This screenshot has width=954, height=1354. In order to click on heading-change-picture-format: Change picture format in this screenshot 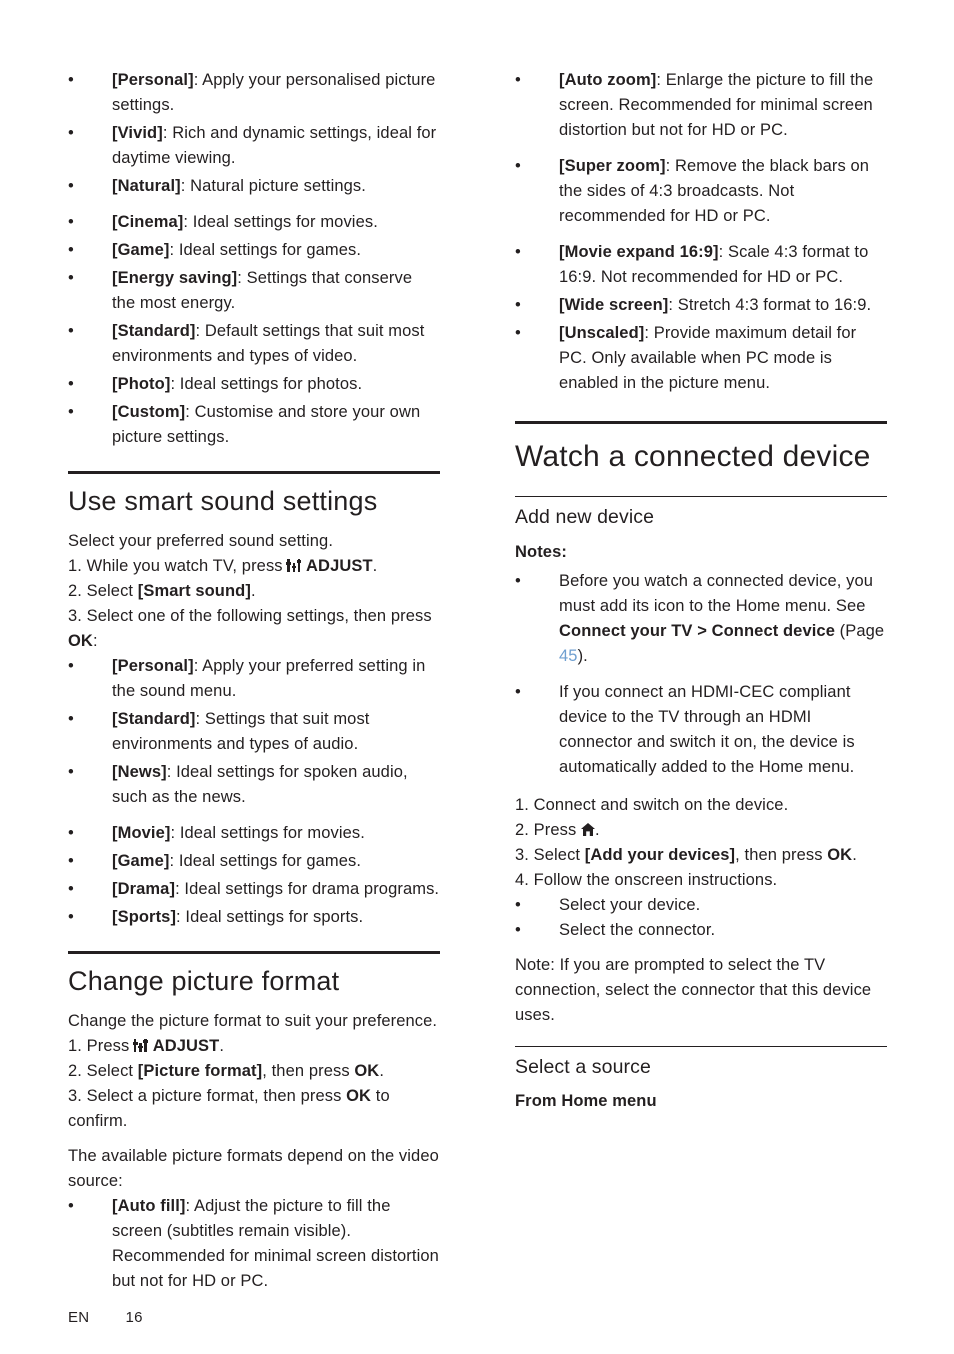, I will do `click(254, 977)`.